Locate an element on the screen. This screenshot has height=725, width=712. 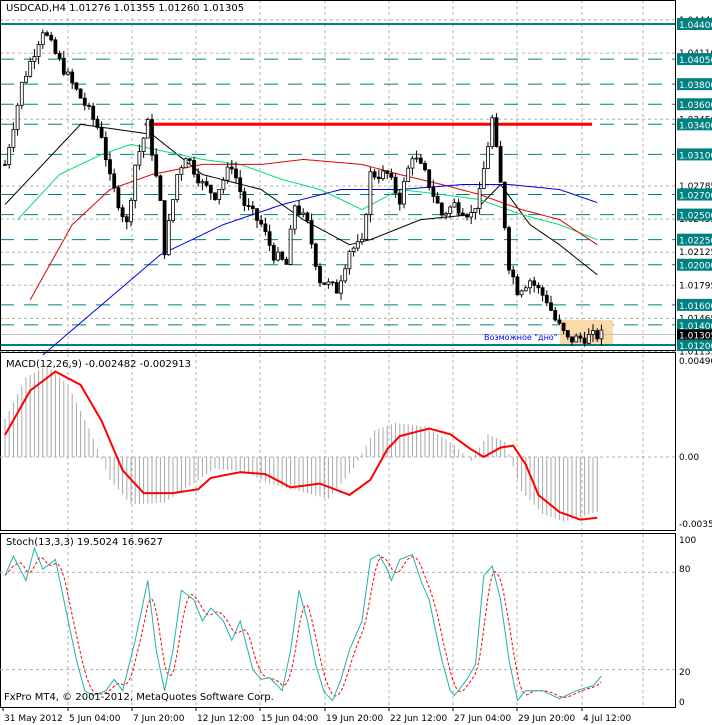
macd-tick-label: -0.00359 is located at coordinates (695, 525).